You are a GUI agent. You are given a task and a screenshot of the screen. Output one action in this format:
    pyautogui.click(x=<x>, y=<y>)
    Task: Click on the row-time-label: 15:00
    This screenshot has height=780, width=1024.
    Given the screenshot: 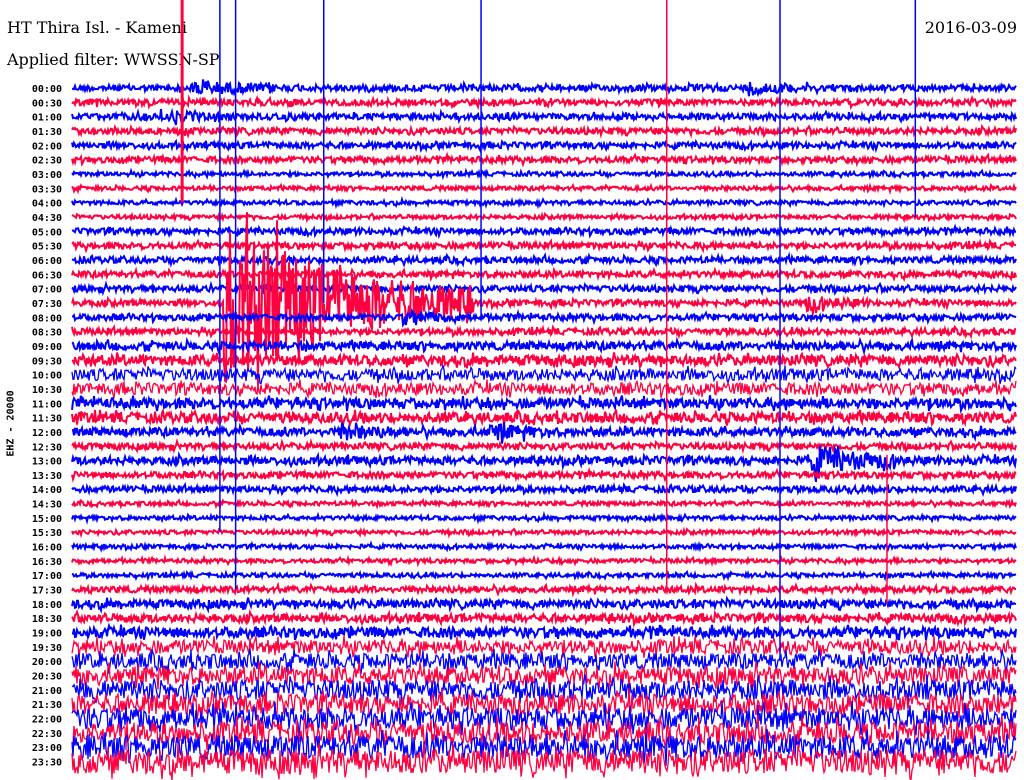 What is the action you would take?
    pyautogui.click(x=47, y=519)
    